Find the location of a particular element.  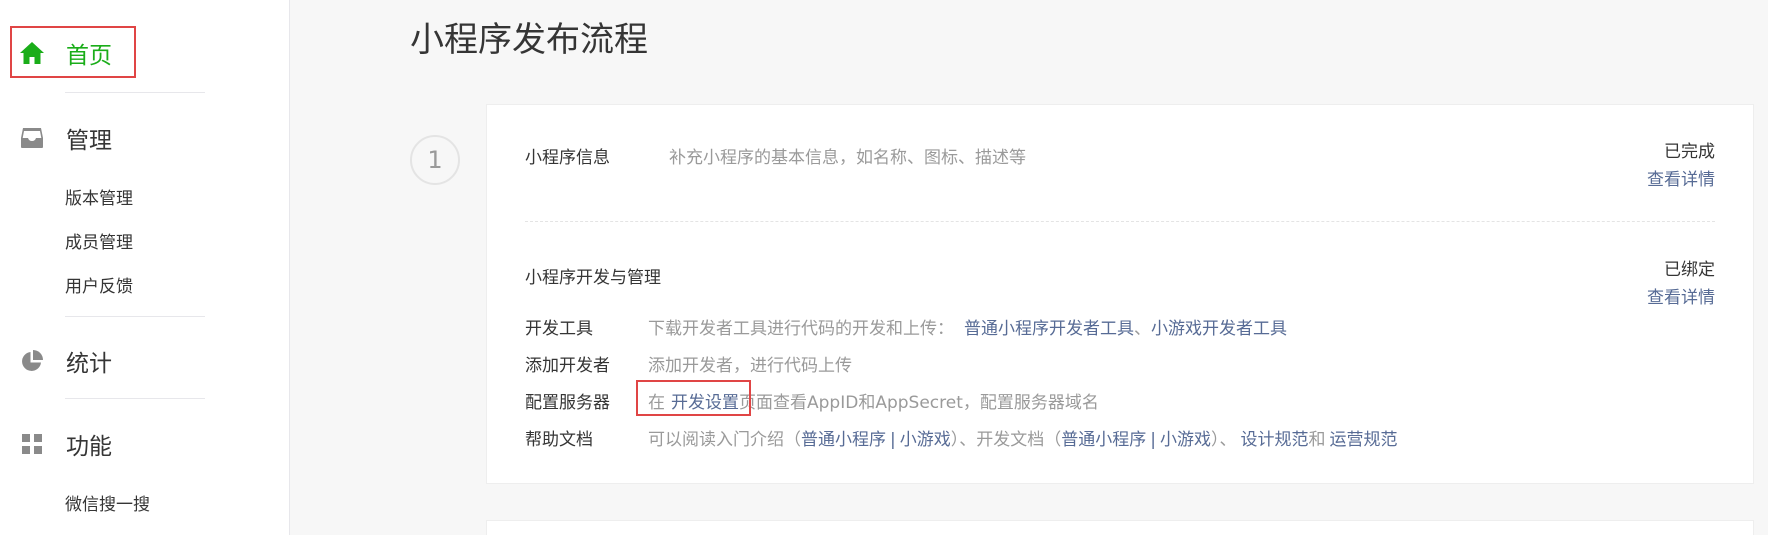

dashed-divider is located at coordinates (1120, 221).